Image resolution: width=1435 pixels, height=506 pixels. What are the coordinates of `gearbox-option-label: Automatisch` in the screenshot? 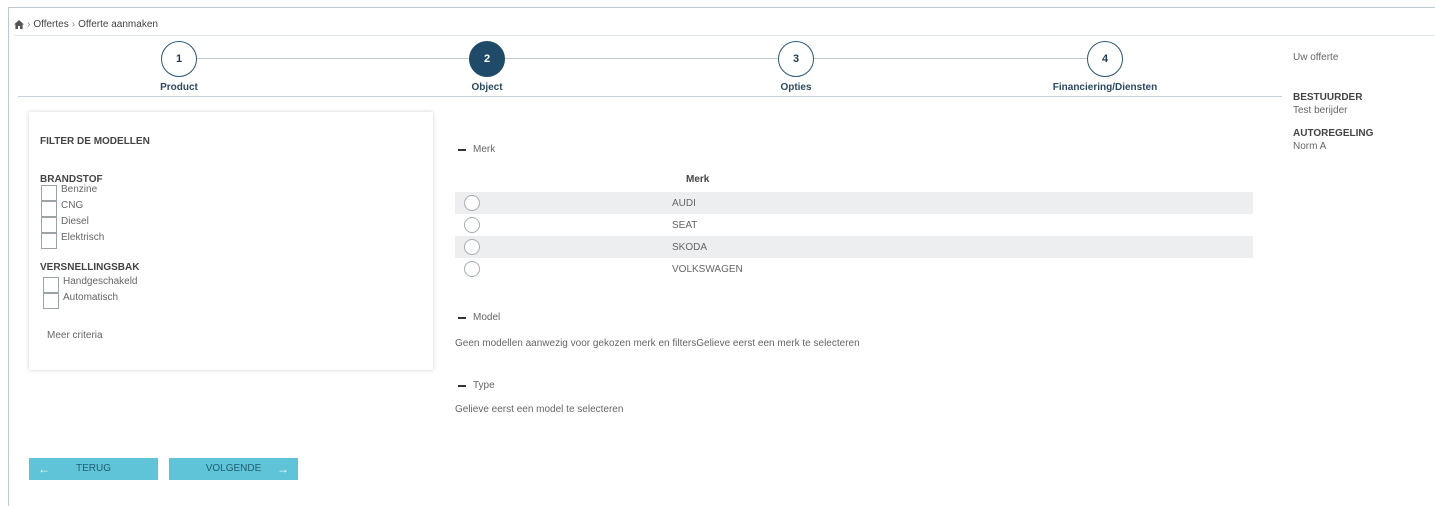 It's located at (91, 297).